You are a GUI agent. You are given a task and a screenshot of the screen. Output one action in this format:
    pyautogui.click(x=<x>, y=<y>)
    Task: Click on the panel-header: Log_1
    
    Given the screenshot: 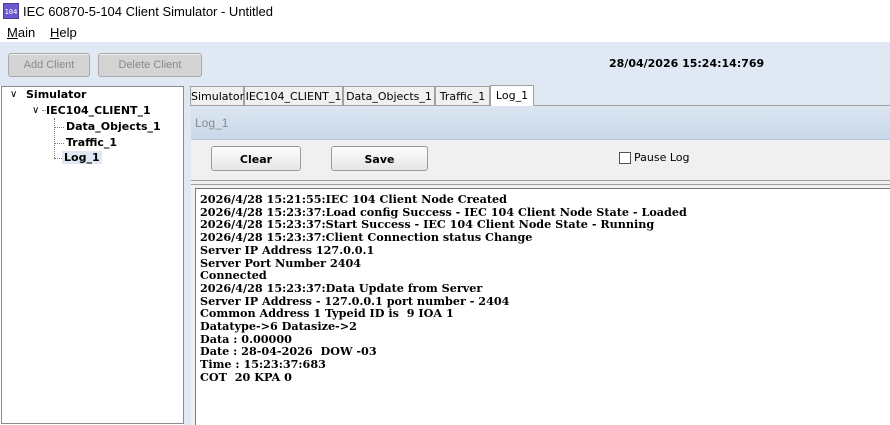 What is the action you would take?
    pyautogui.click(x=540, y=123)
    